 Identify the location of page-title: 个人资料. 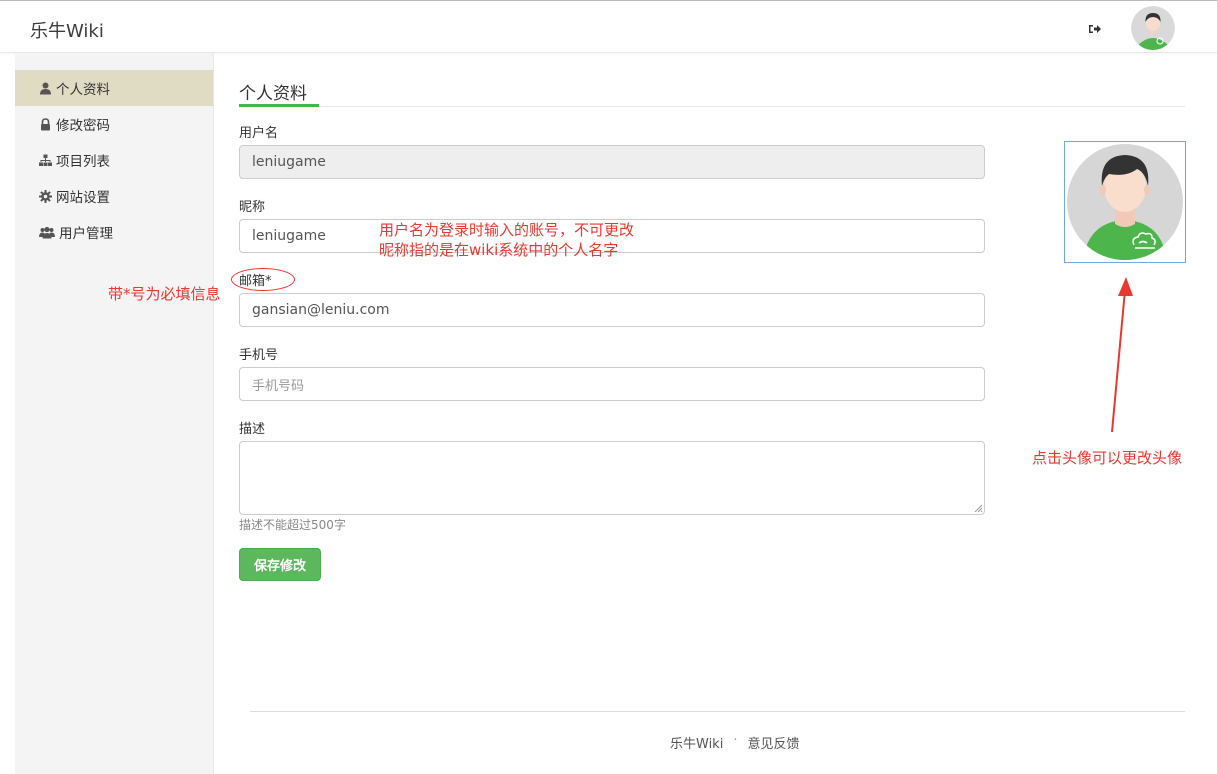
(273, 94).